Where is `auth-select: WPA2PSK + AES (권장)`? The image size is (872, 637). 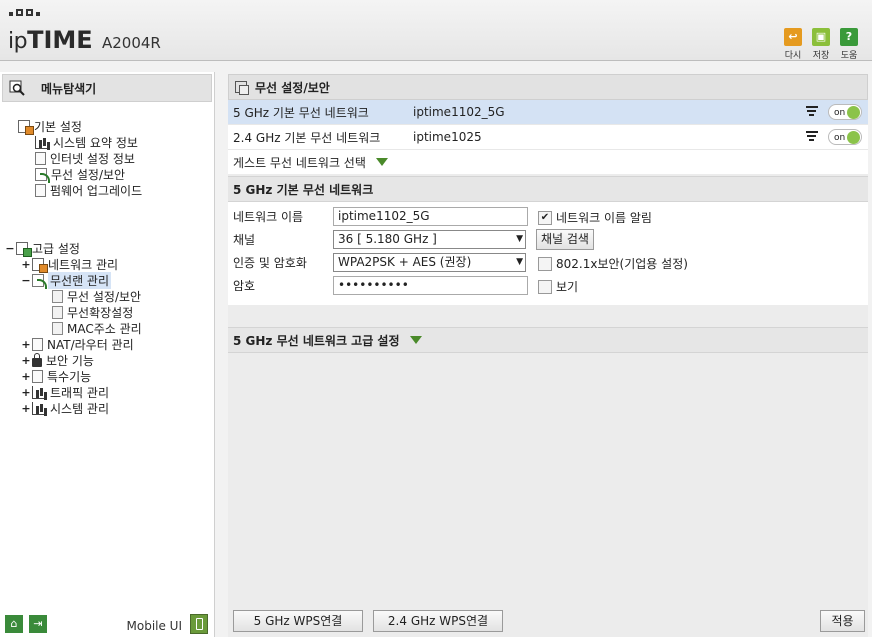 auth-select: WPA2PSK + AES (권장) is located at coordinates (429, 262).